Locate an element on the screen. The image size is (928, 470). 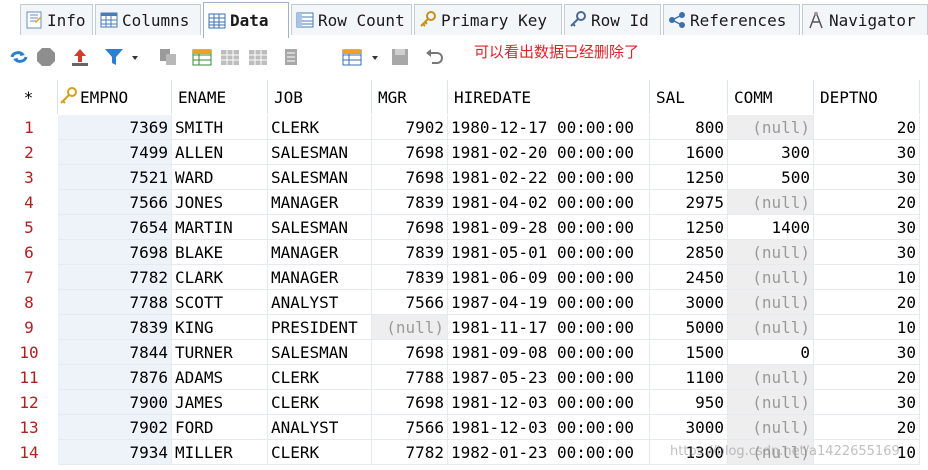
cell-ename: SCOTT is located at coordinates (220, 302).